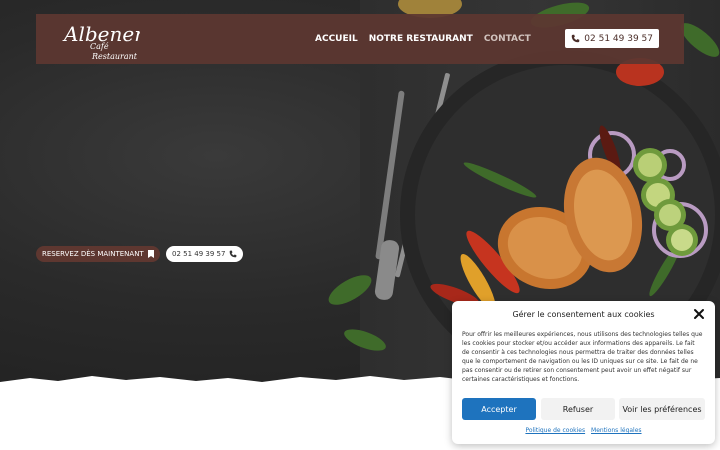 The width and height of the screenshot is (720, 450). I want to click on reserve-button: RESERVEZ DÈS MAINTENANT, so click(98, 254).